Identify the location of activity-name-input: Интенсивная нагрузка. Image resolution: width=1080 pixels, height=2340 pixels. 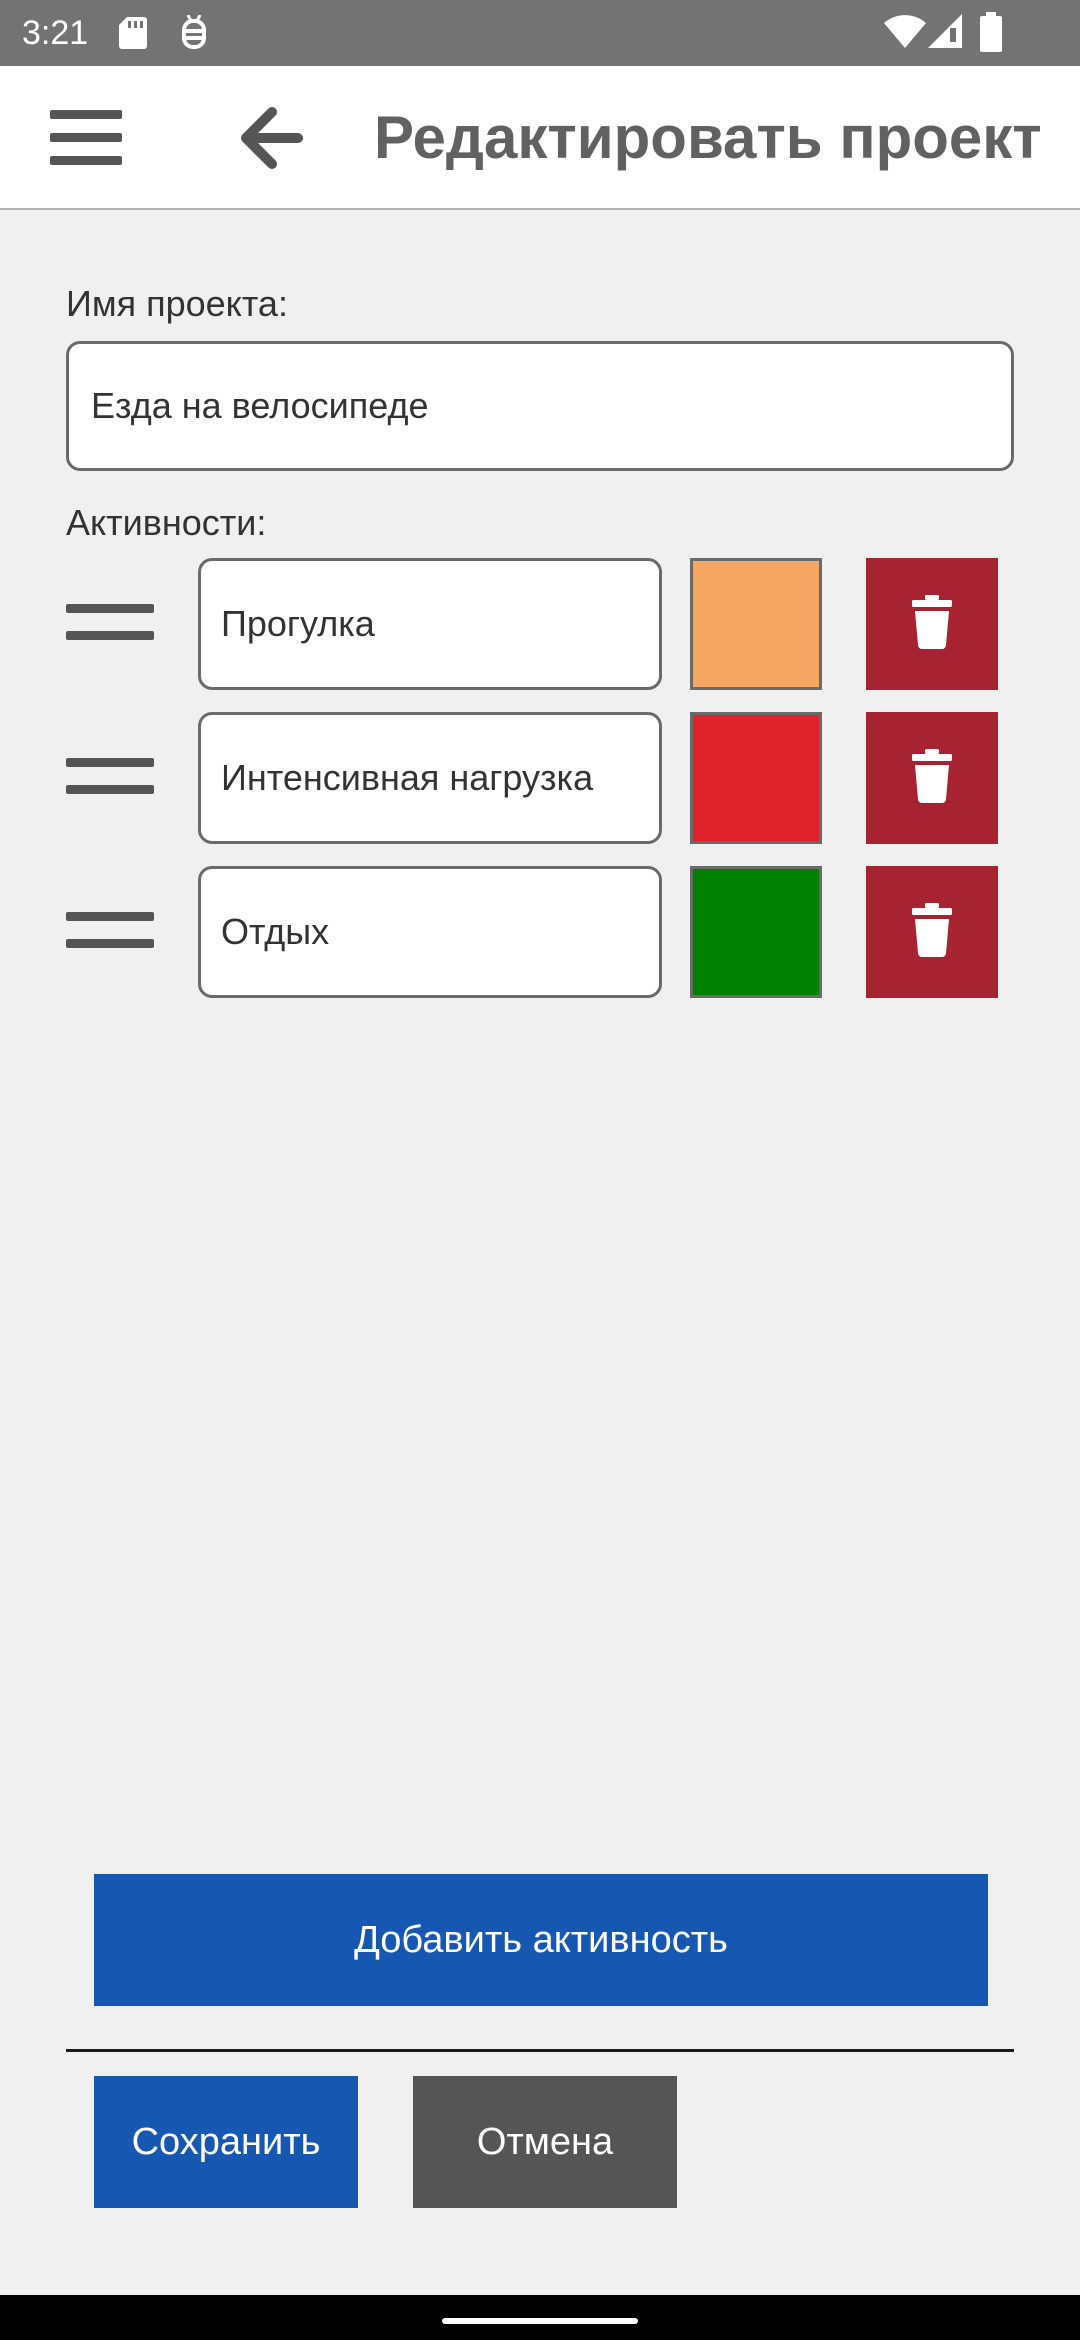
(430, 778).